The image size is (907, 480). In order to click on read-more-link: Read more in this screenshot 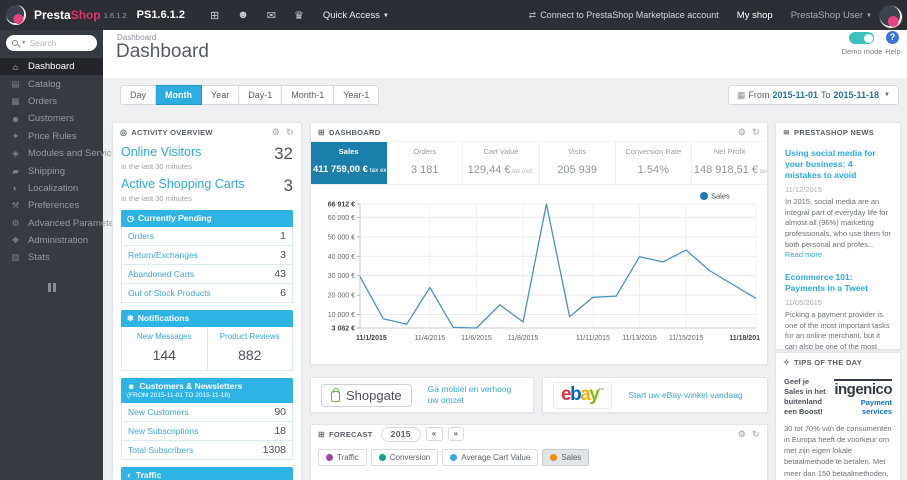, I will do `click(803, 254)`.